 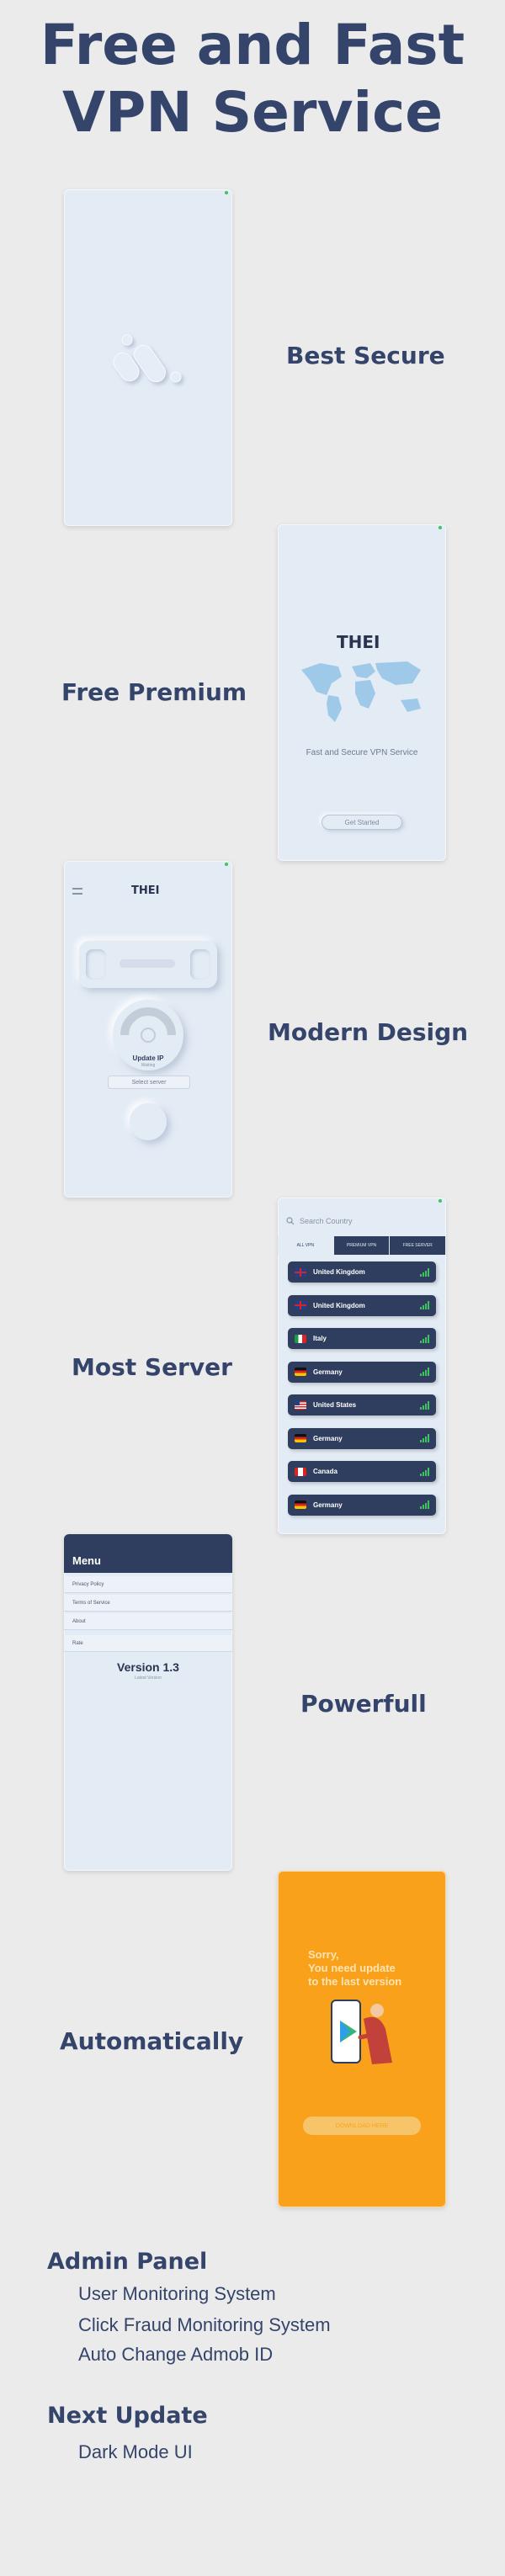 What do you see at coordinates (135, 2451) in the screenshot?
I see `next-update-item: Dark Mode UI` at bounding box center [135, 2451].